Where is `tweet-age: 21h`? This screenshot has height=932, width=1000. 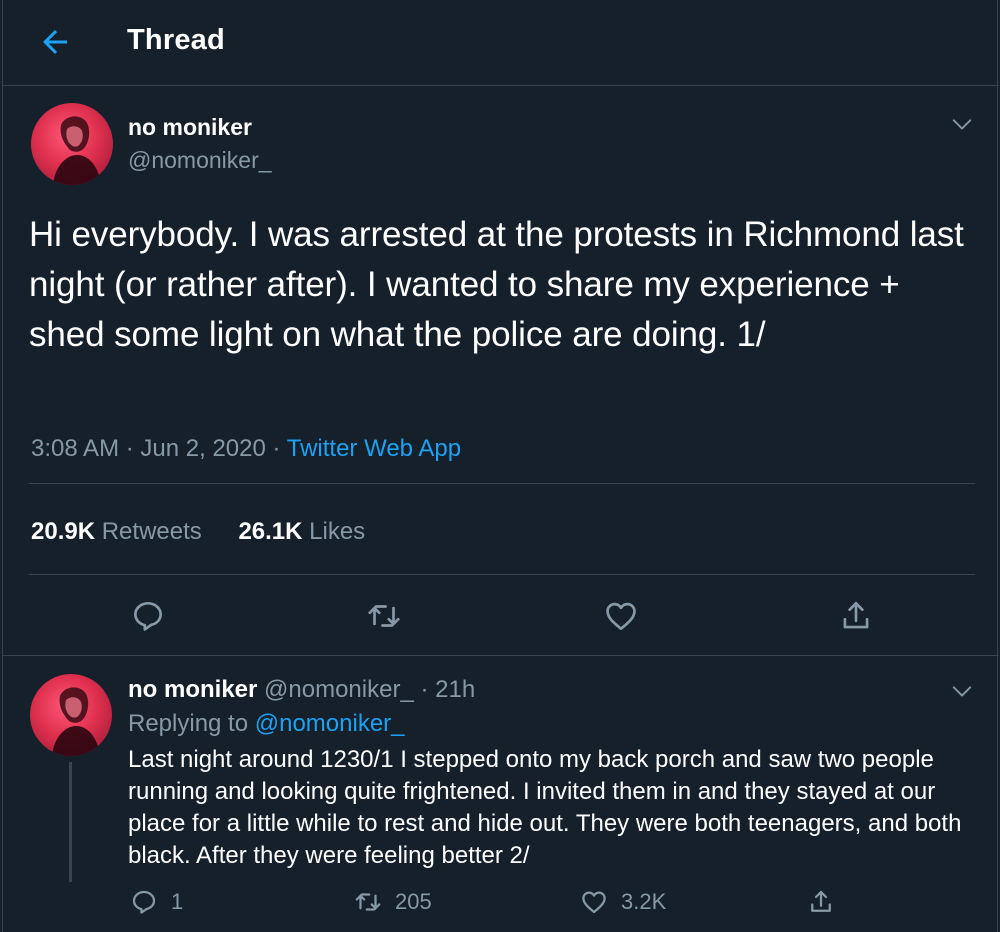
tweet-age: 21h is located at coordinates (455, 689).